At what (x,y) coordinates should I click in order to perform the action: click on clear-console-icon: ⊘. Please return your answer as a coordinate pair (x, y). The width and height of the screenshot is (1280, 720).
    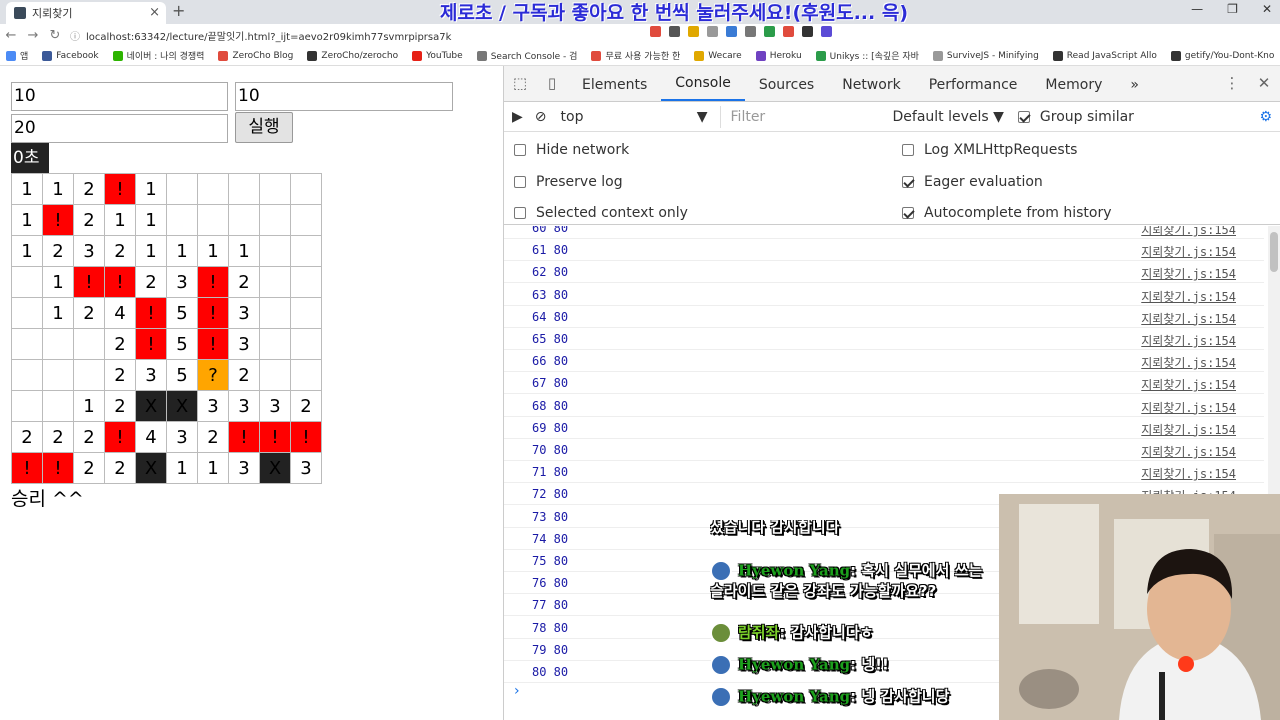
    Looking at the image, I should click on (541, 117).